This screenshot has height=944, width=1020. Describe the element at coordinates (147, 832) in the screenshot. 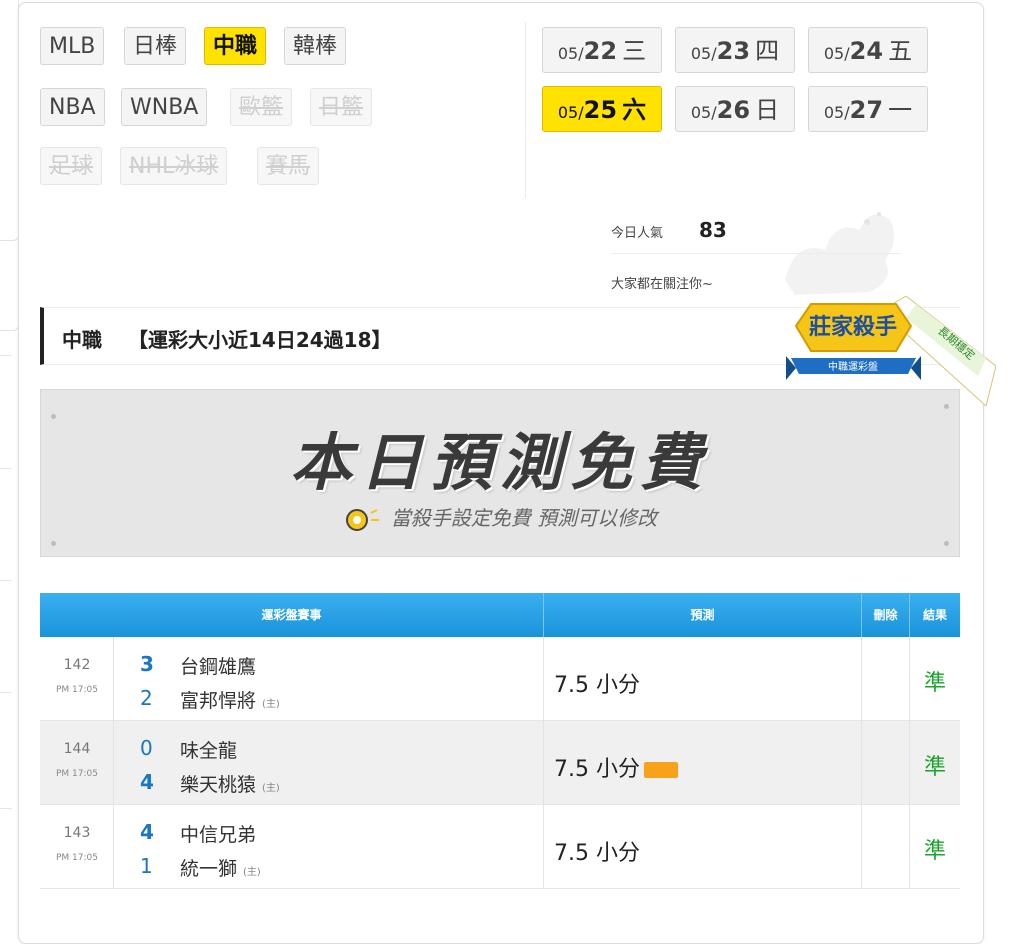

I see `away-score: 4` at that location.